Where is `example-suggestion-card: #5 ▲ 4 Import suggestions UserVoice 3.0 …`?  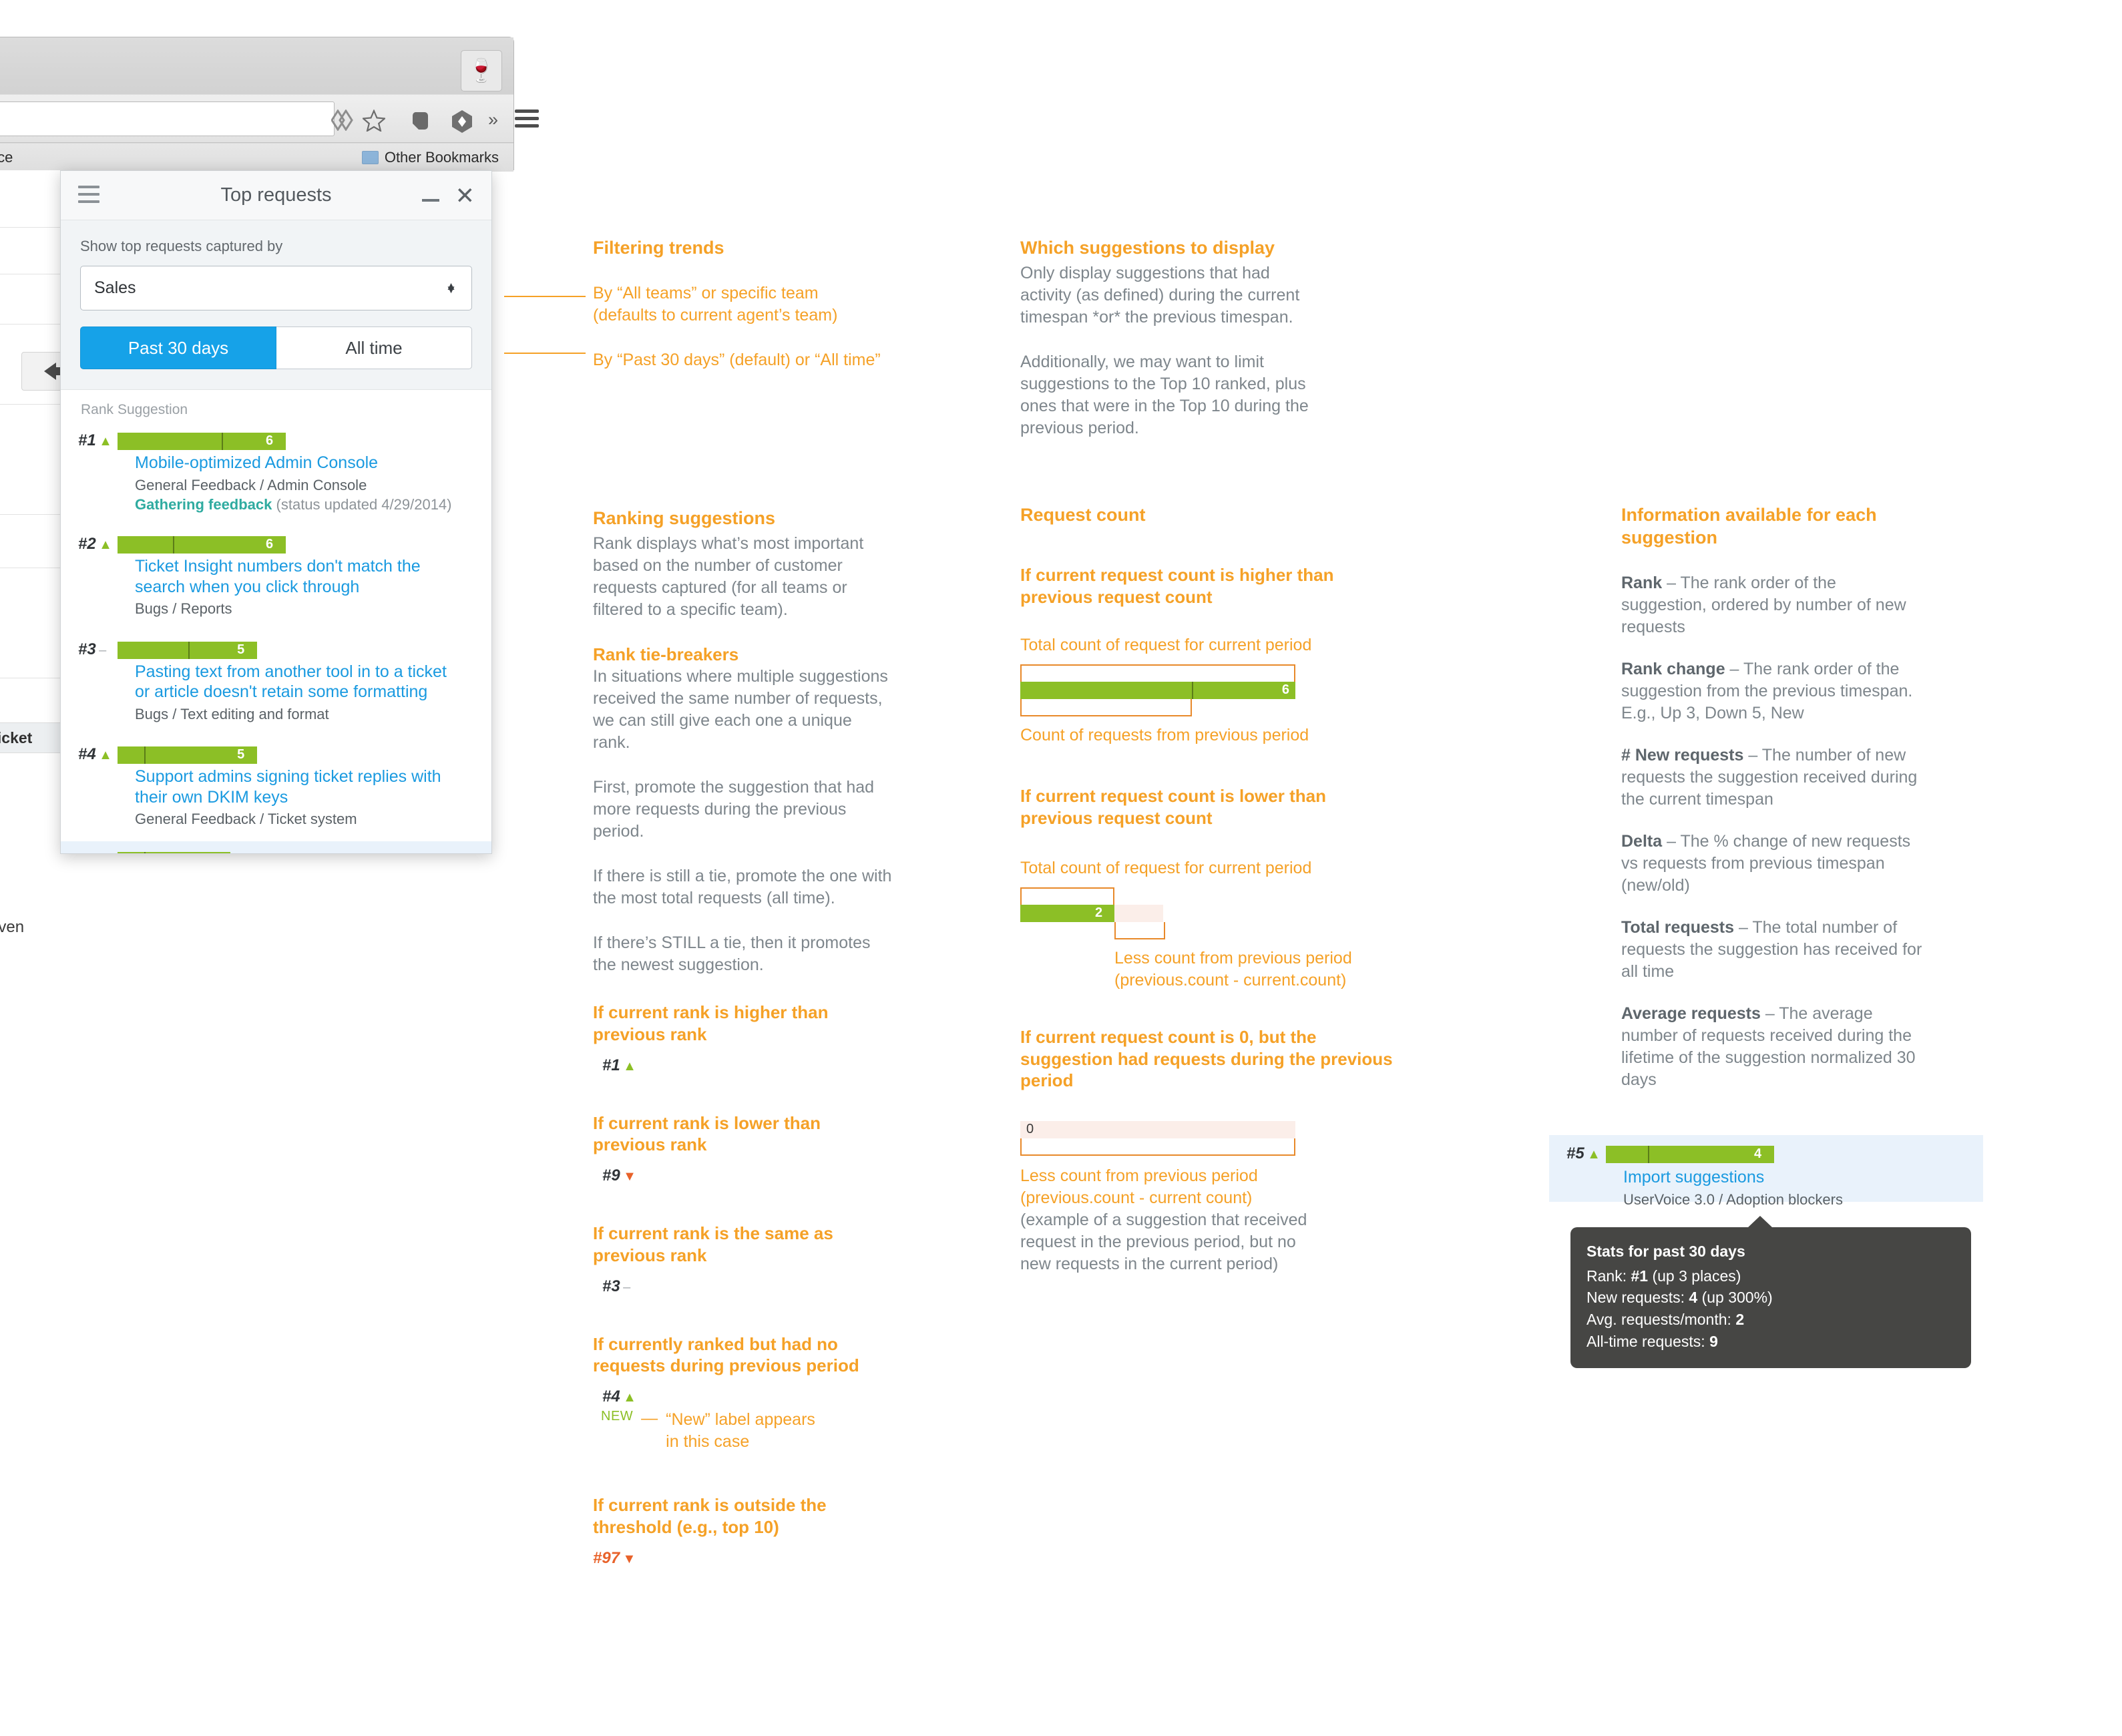 example-suggestion-card: #5 ▲ 4 Import suggestions UserVoice 3.0 … is located at coordinates (1766, 1171).